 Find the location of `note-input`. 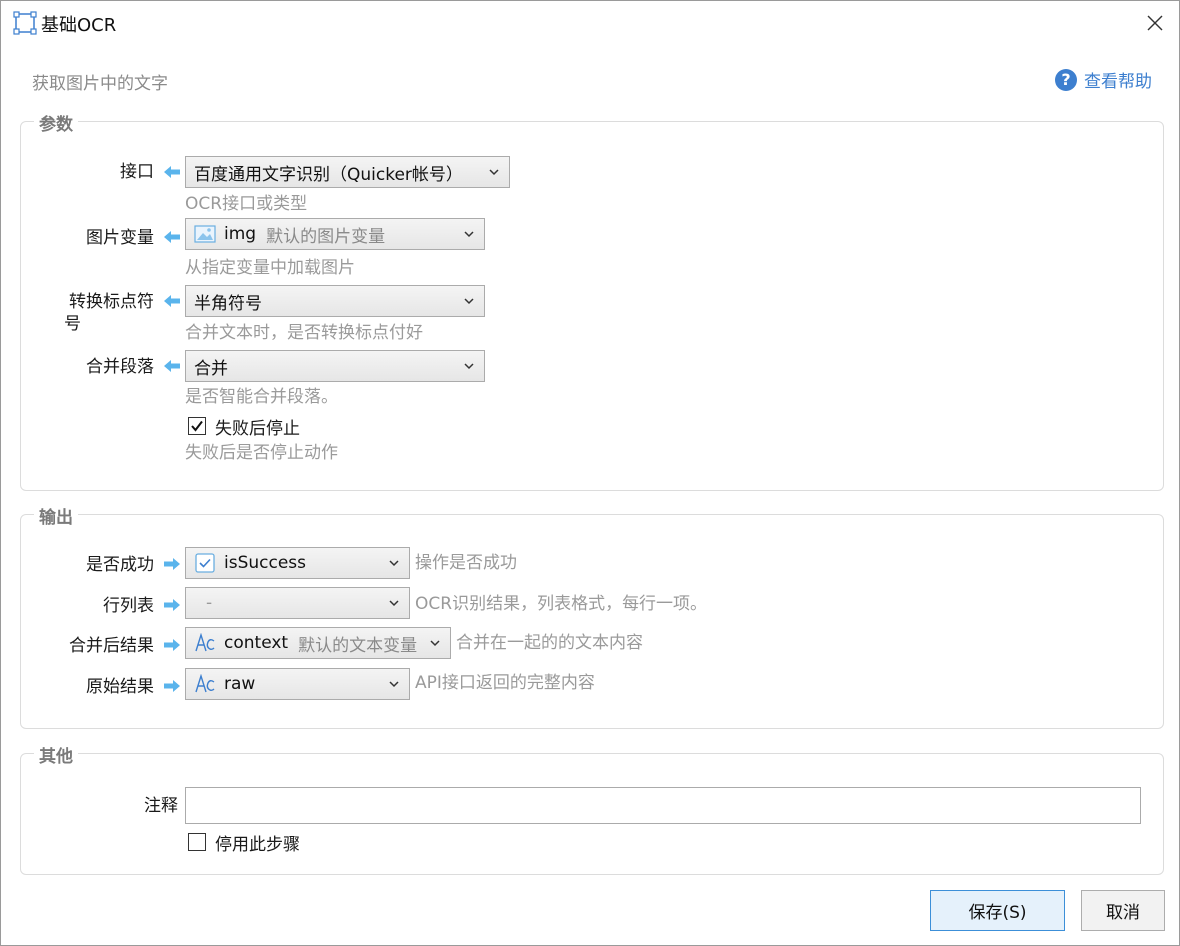

note-input is located at coordinates (663, 805).